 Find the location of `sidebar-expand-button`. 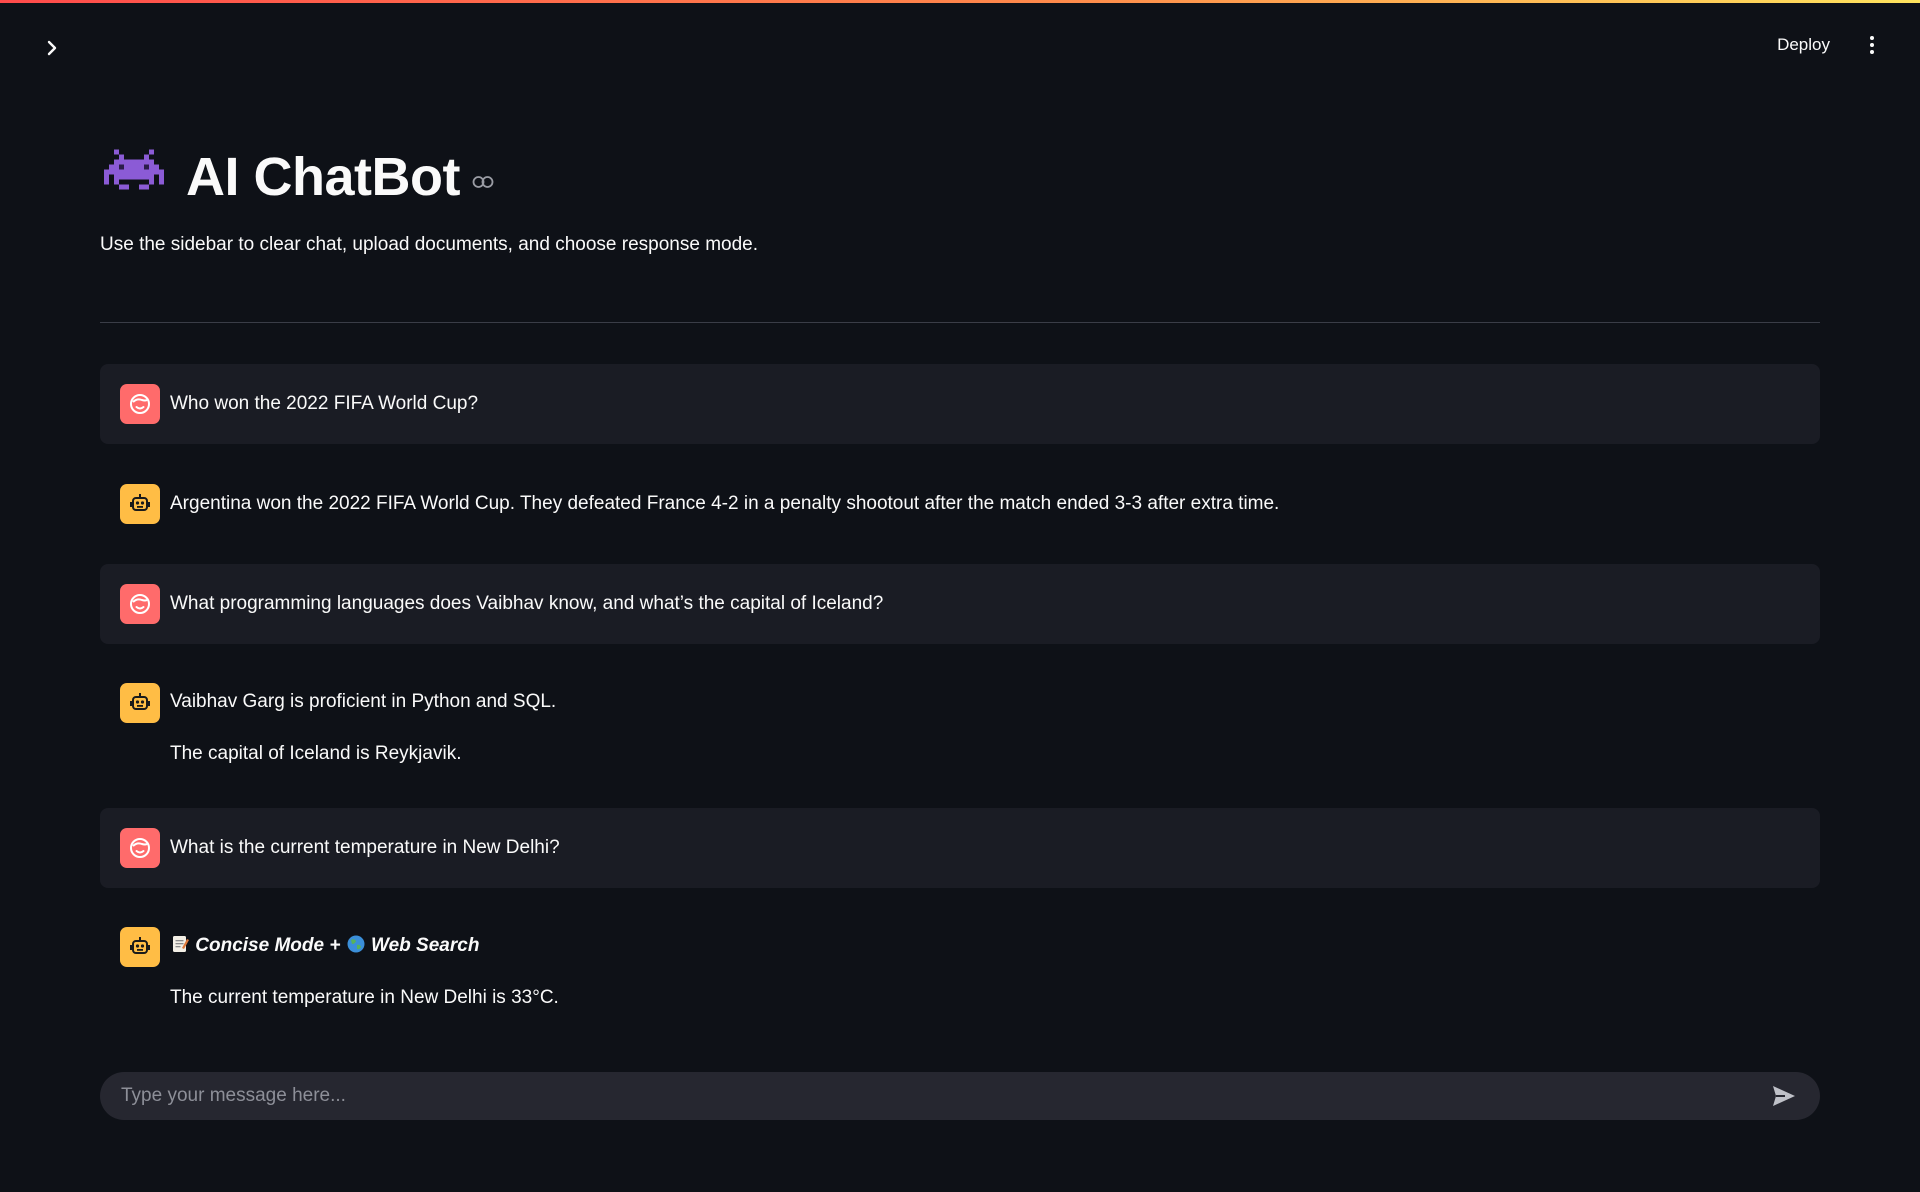

sidebar-expand-button is located at coordinates (52, 48).